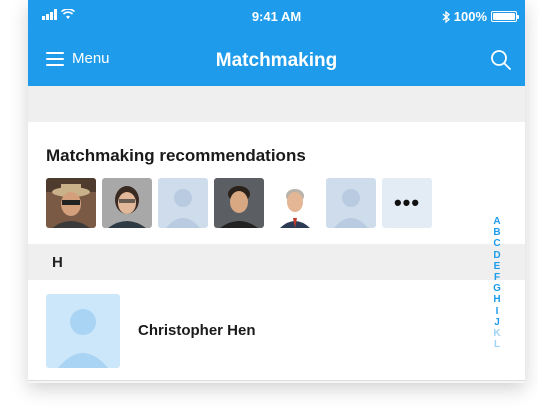  I want to click on section-header-h: H, so click(276, 262).